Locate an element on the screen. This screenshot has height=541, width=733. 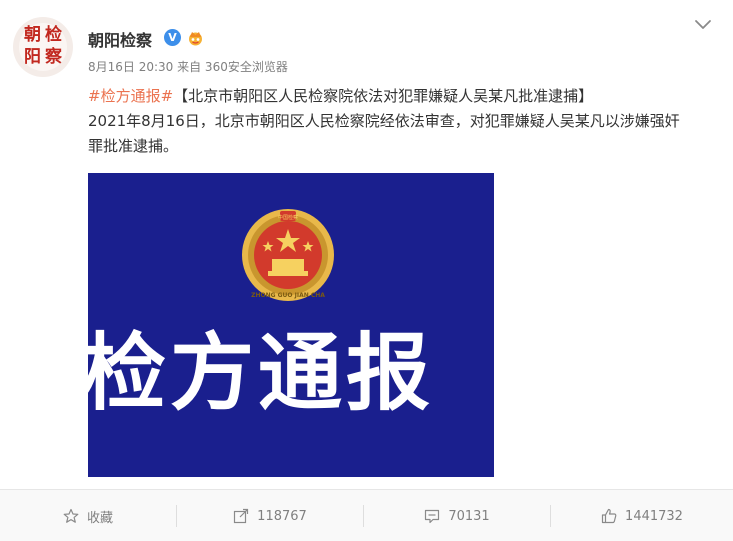
avatar: 检 察 朝 阳 is located at coordinates (43, 47).